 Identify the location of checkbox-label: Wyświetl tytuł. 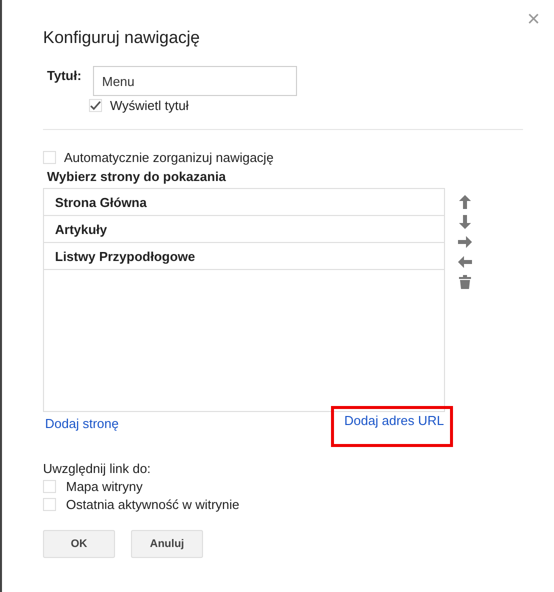
(149, 105).